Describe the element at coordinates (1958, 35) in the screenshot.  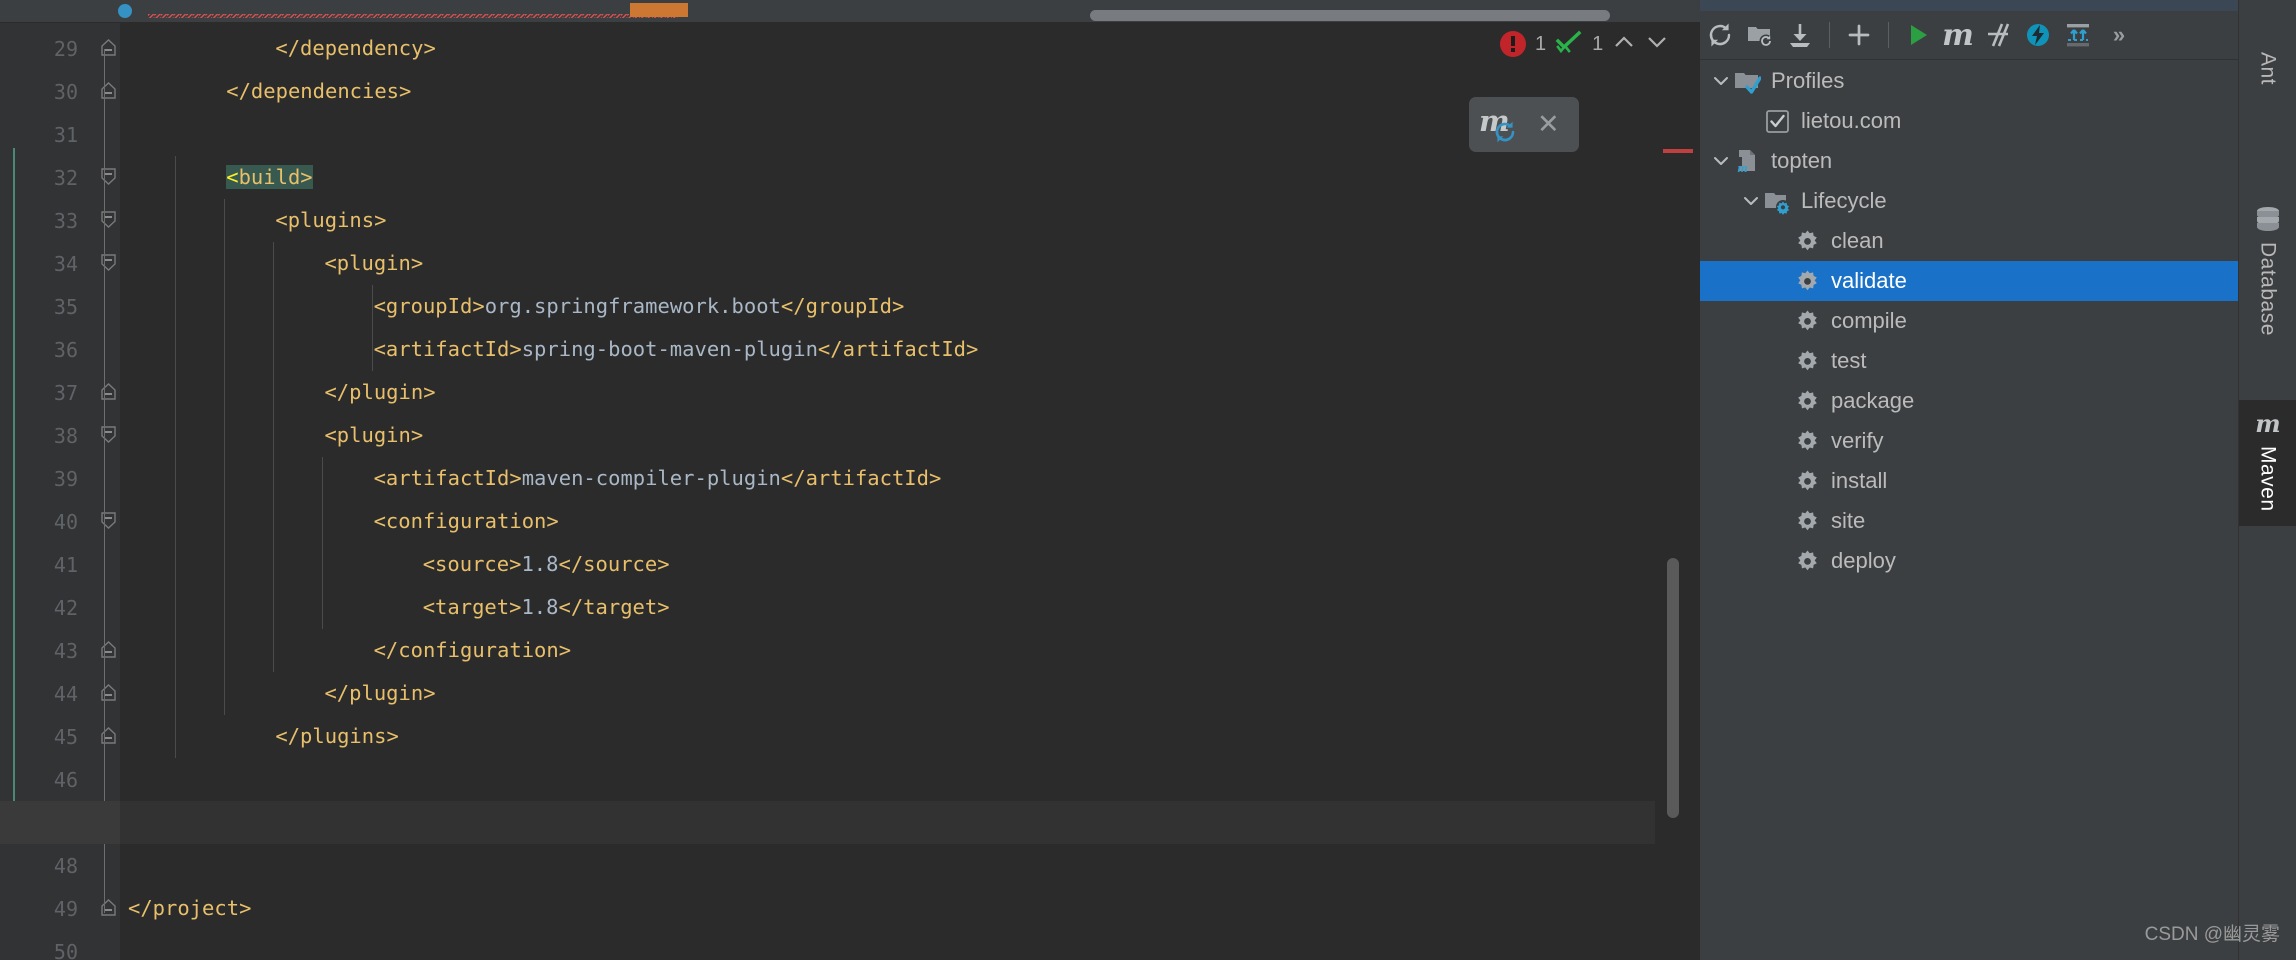
I see `execute-maven-goal-icon: m` at that location.